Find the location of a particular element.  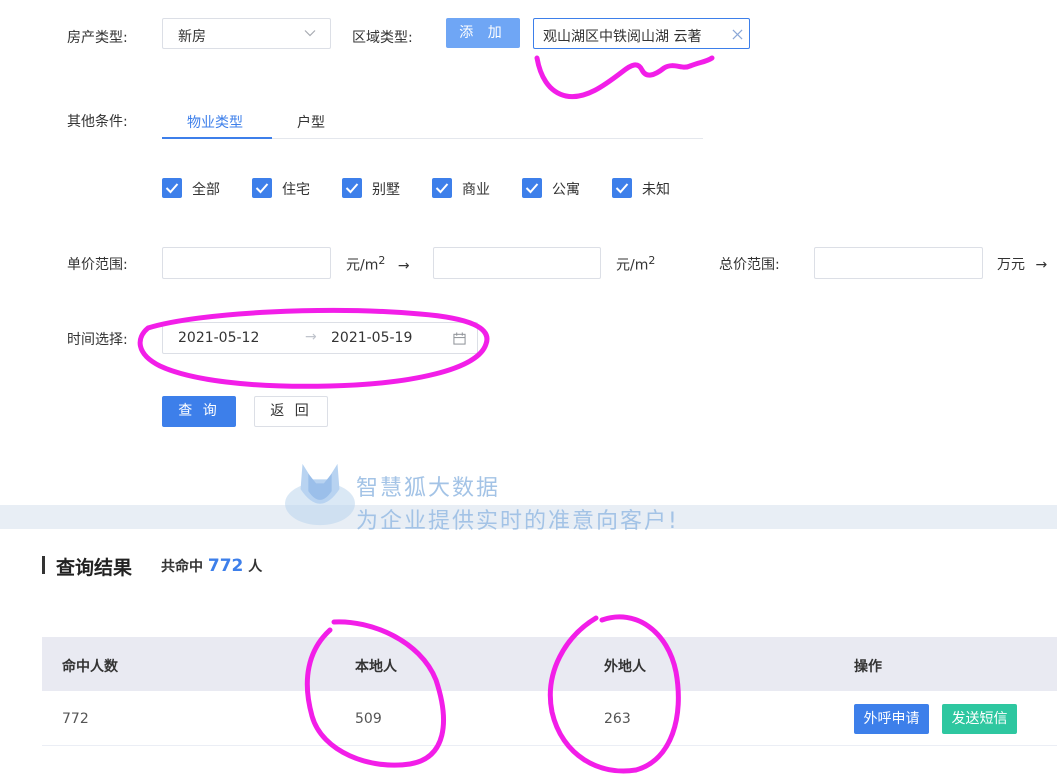

checkbox-label: 别墅 is located at coordinates (386, 190).